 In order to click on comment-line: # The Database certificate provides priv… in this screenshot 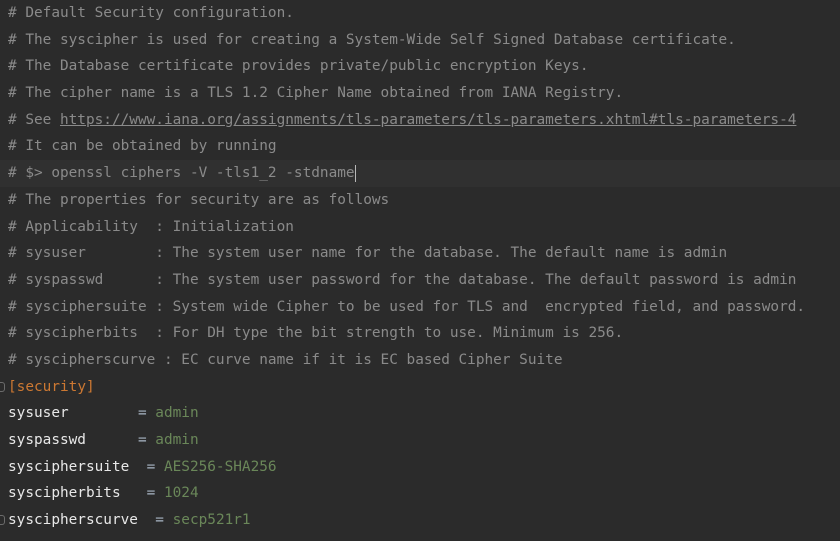, I will do `click(420, 66)`.